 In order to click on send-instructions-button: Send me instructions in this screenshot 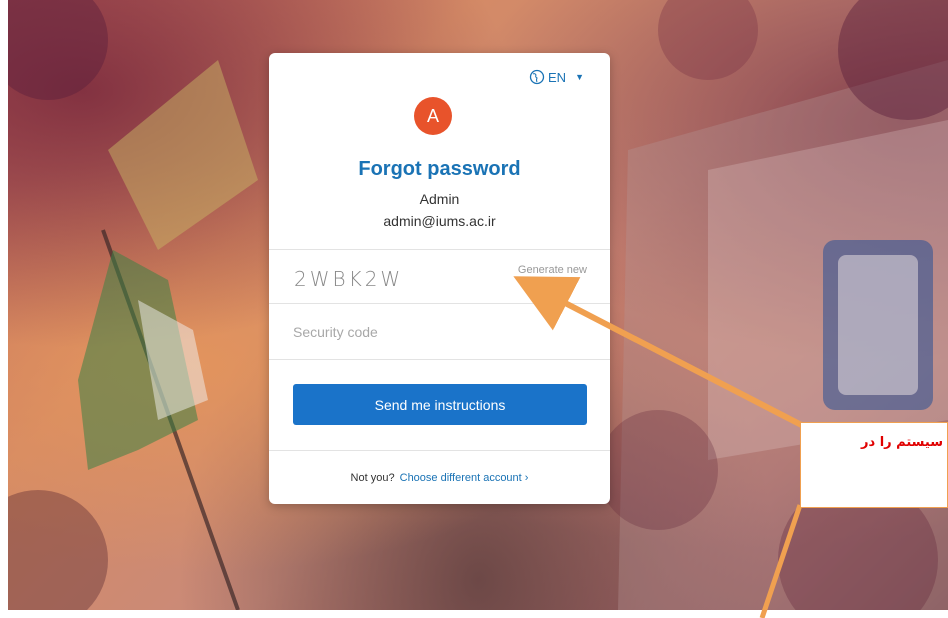, I will do `click(440, 404)`.